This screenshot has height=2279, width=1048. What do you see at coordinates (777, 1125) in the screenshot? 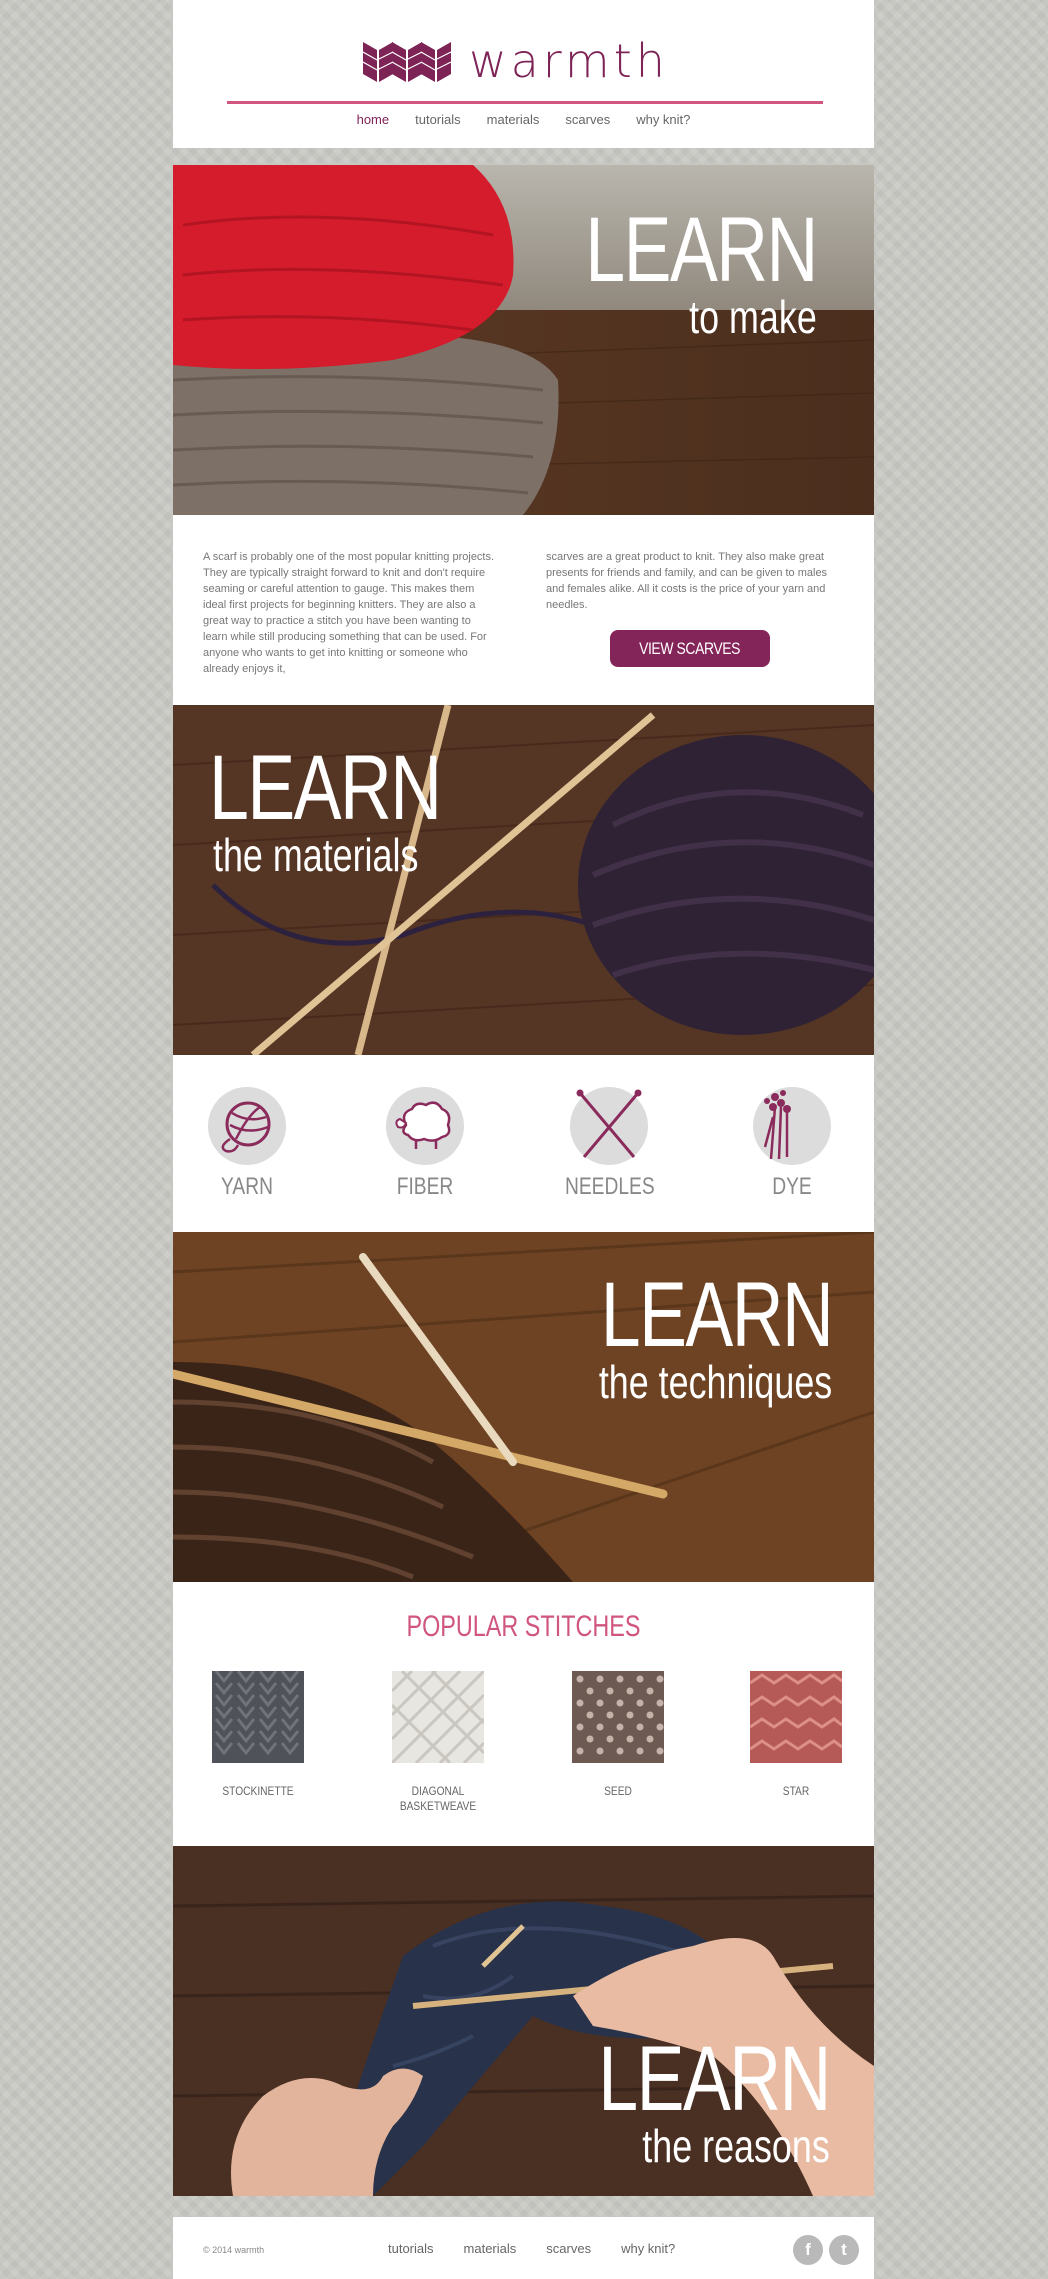
I see `flower-bouquet-icon` at bounding box center [777, 1125].